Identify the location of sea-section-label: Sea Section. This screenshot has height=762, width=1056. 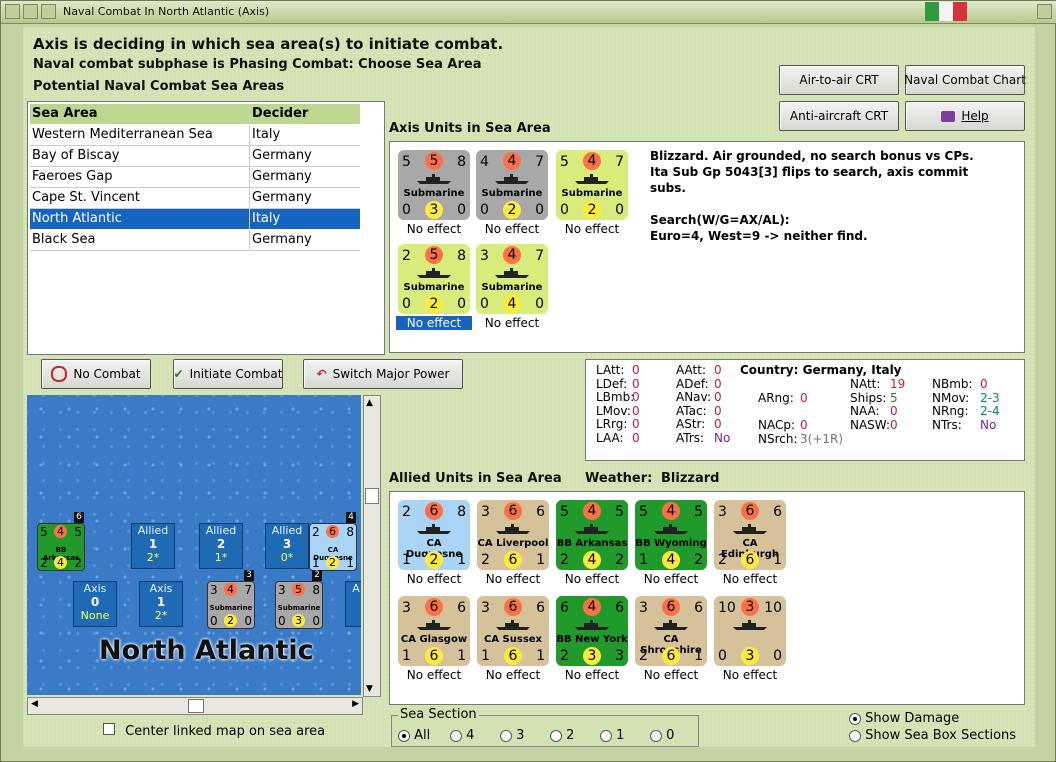
(438, 714).